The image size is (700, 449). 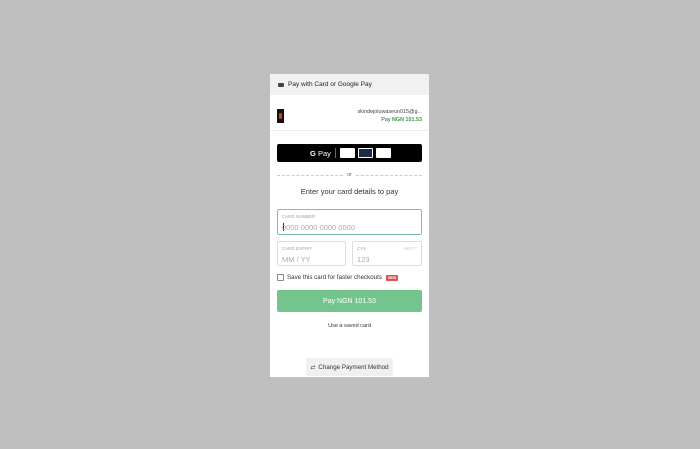 What do you see at coordinates (392, 277) in the screenshot?
I see `new-badge: NEW` at bounding box center [392, 277].